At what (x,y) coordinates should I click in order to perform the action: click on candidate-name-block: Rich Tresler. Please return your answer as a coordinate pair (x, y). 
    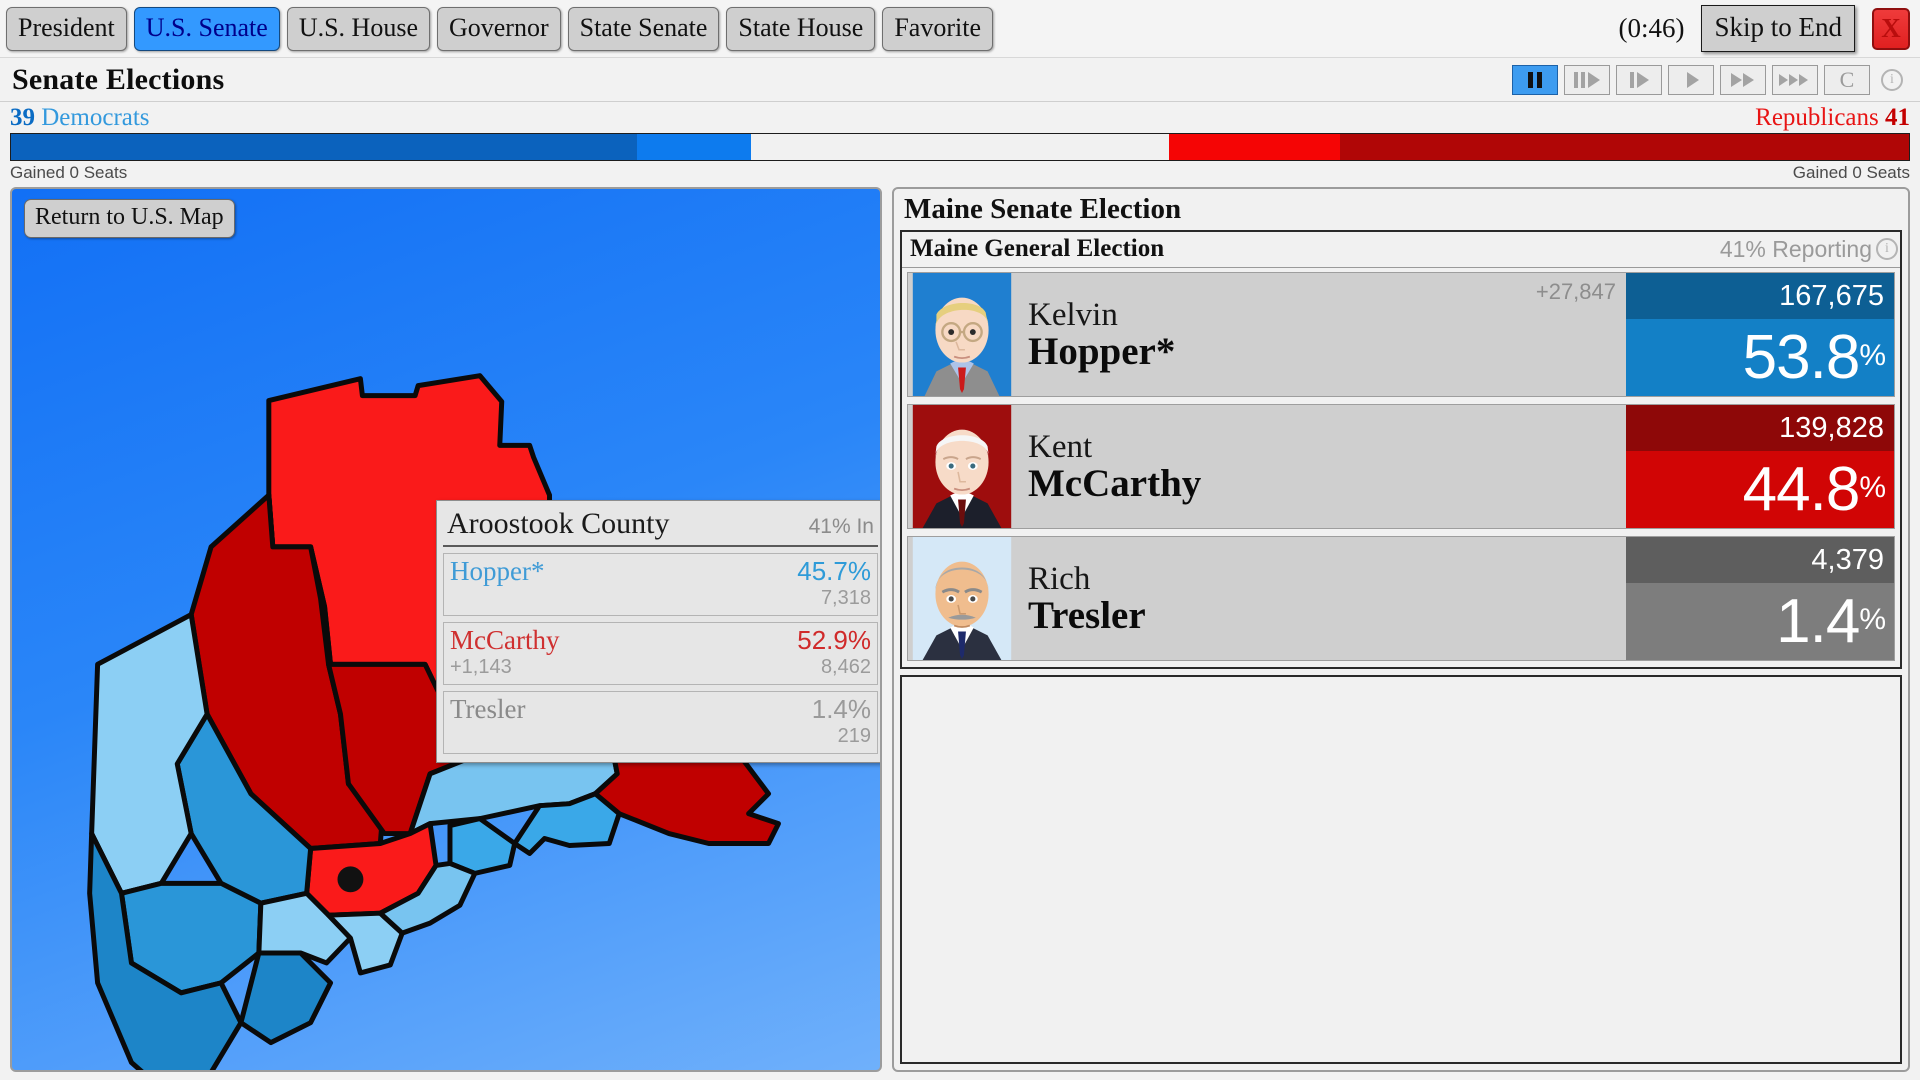
    Looking at the image, I should click on (1316, 598).